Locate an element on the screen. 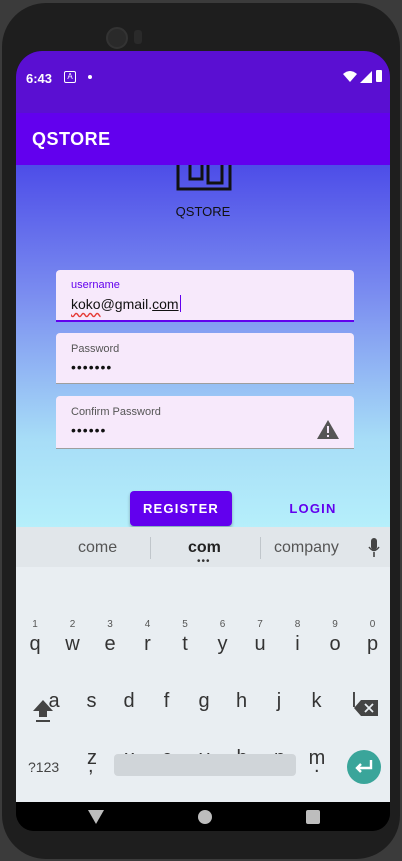 This screenshot has width=402, height=861. camera-lens is located at coordinates (117, 38).